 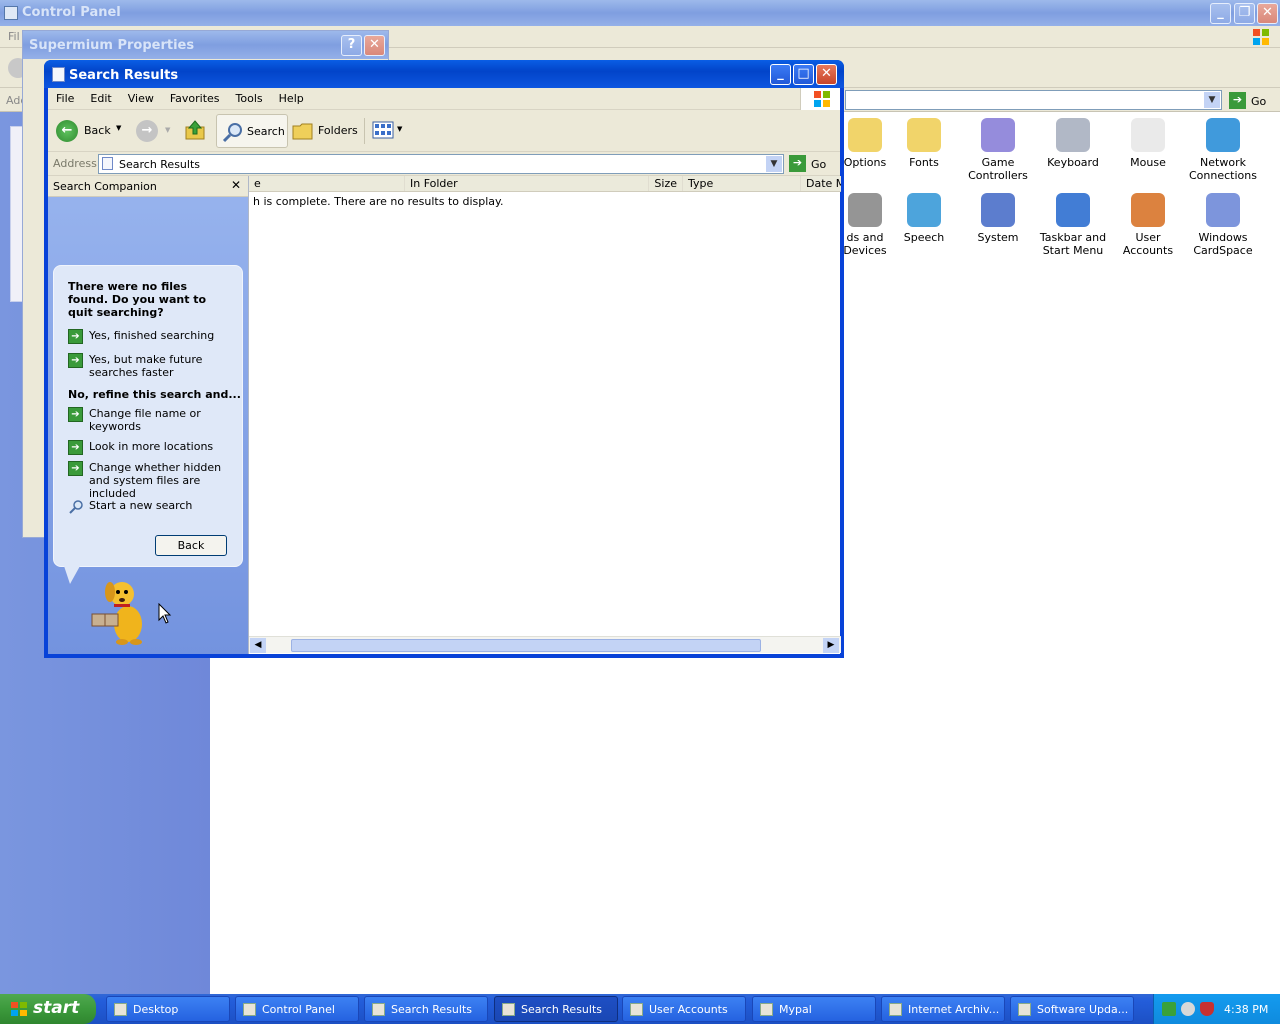 I want to click on restore-button: ❐, so click(x=1244, y=13).